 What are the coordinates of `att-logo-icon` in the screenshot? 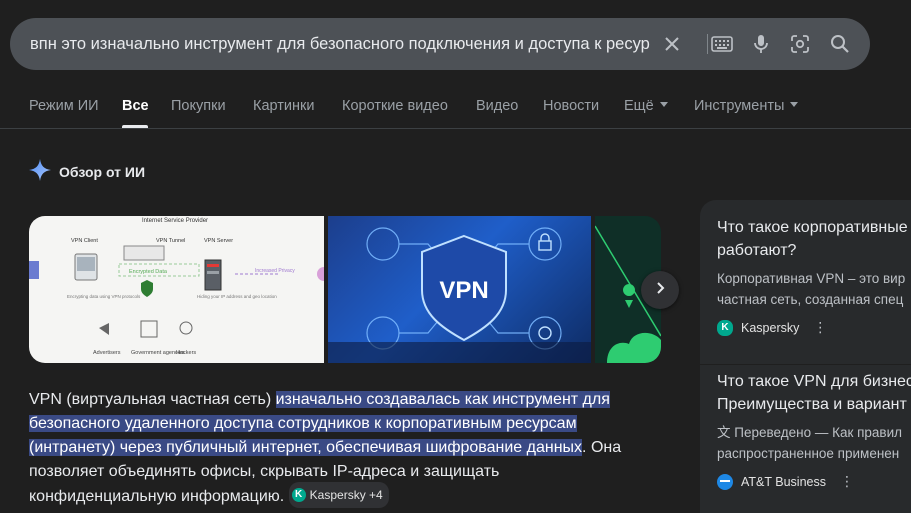 It's located at (725, 481).